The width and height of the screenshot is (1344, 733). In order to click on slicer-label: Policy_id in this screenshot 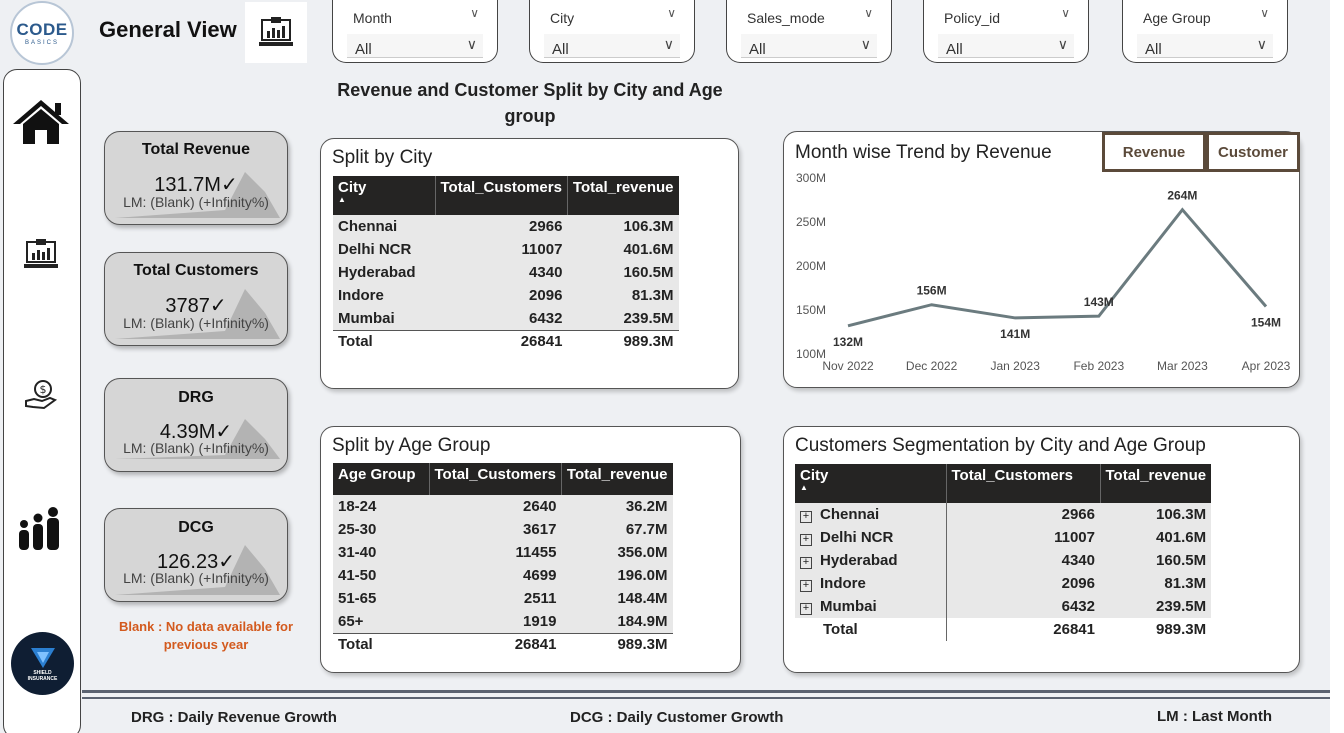, I will do `click(972, 18)`.